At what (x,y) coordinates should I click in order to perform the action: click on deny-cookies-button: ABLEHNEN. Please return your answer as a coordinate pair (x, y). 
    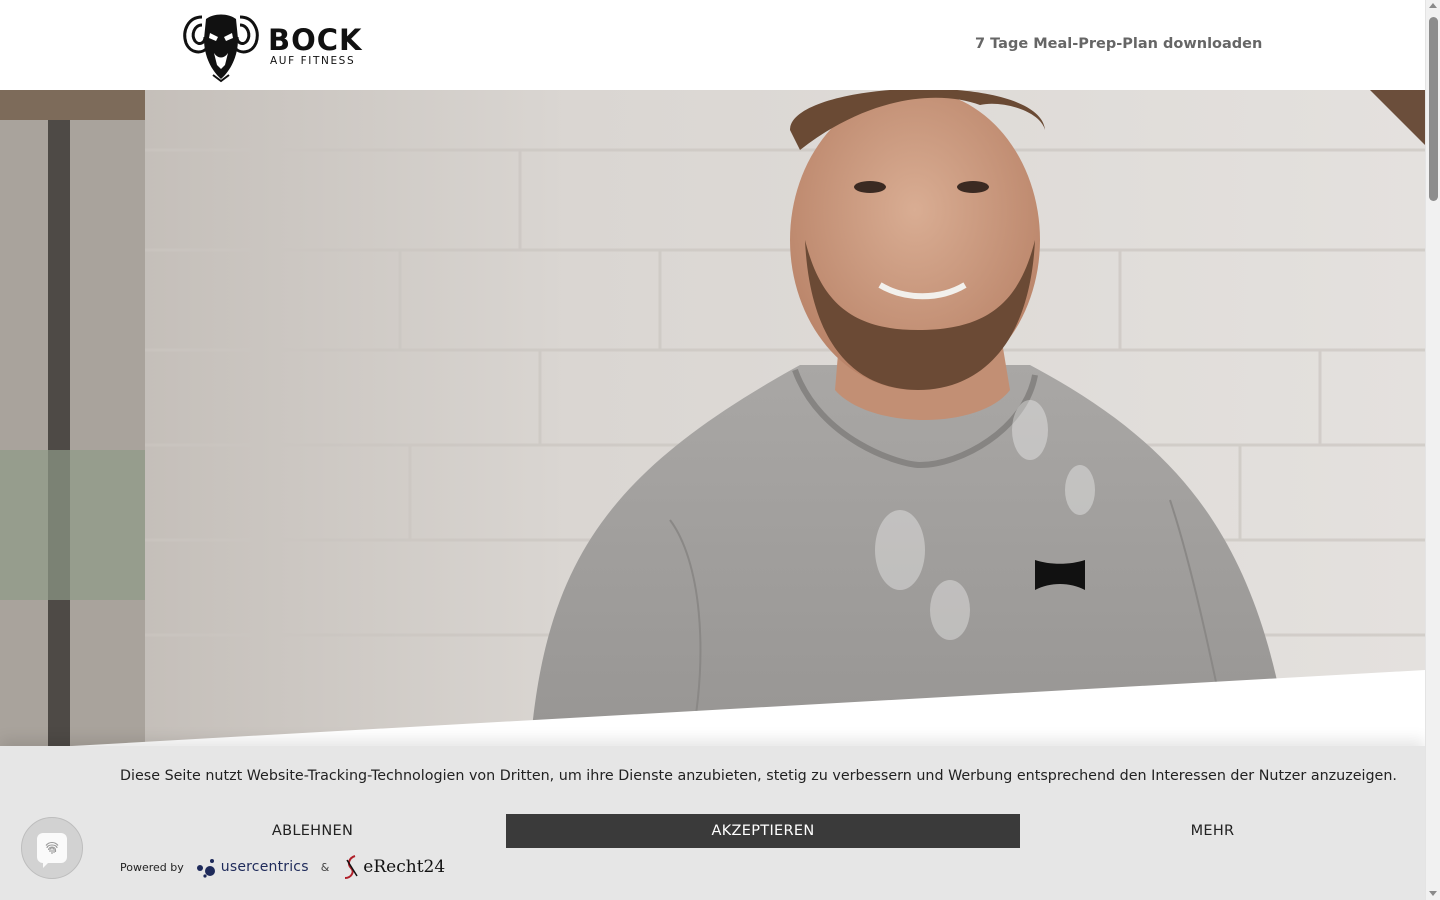
    Looking at the image, I should click on (312, 831).